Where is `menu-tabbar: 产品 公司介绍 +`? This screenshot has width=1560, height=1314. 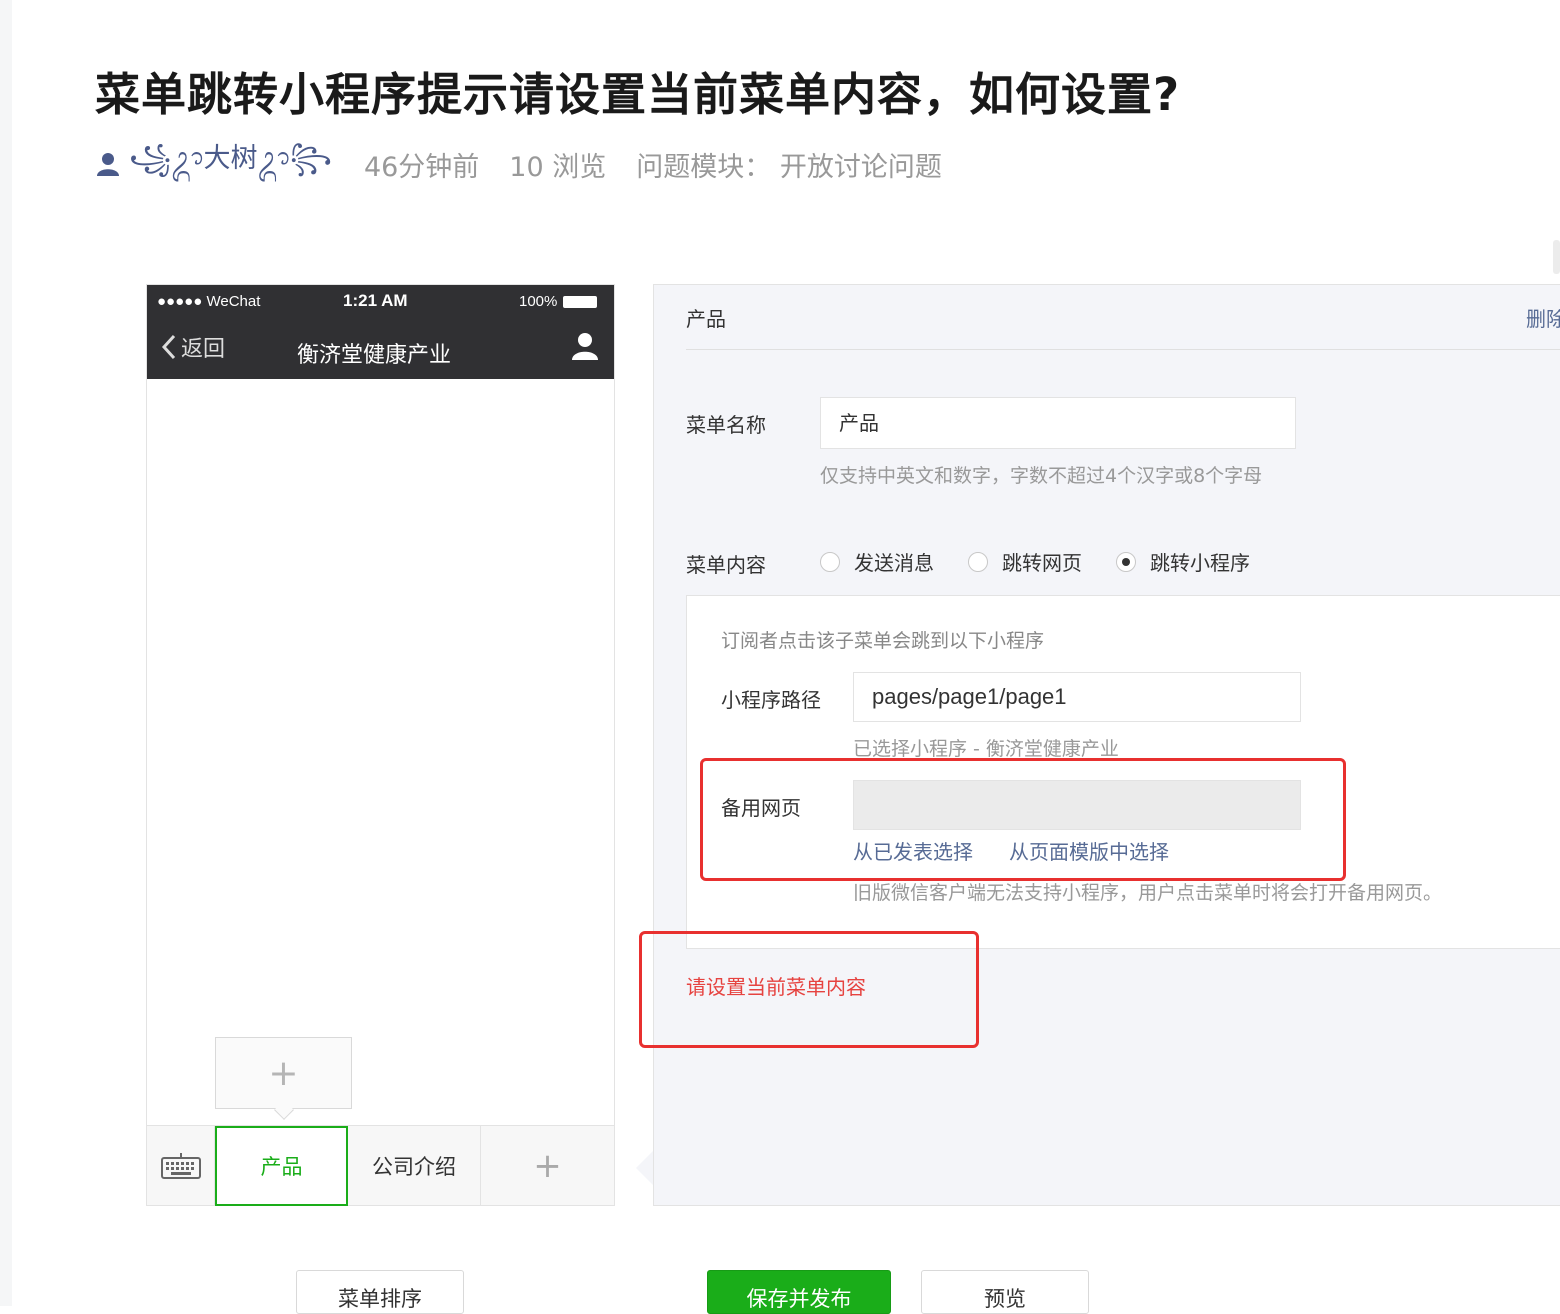 menu-tabbar: 产品 公司介绍 + is located at coordinates (380, 1165).